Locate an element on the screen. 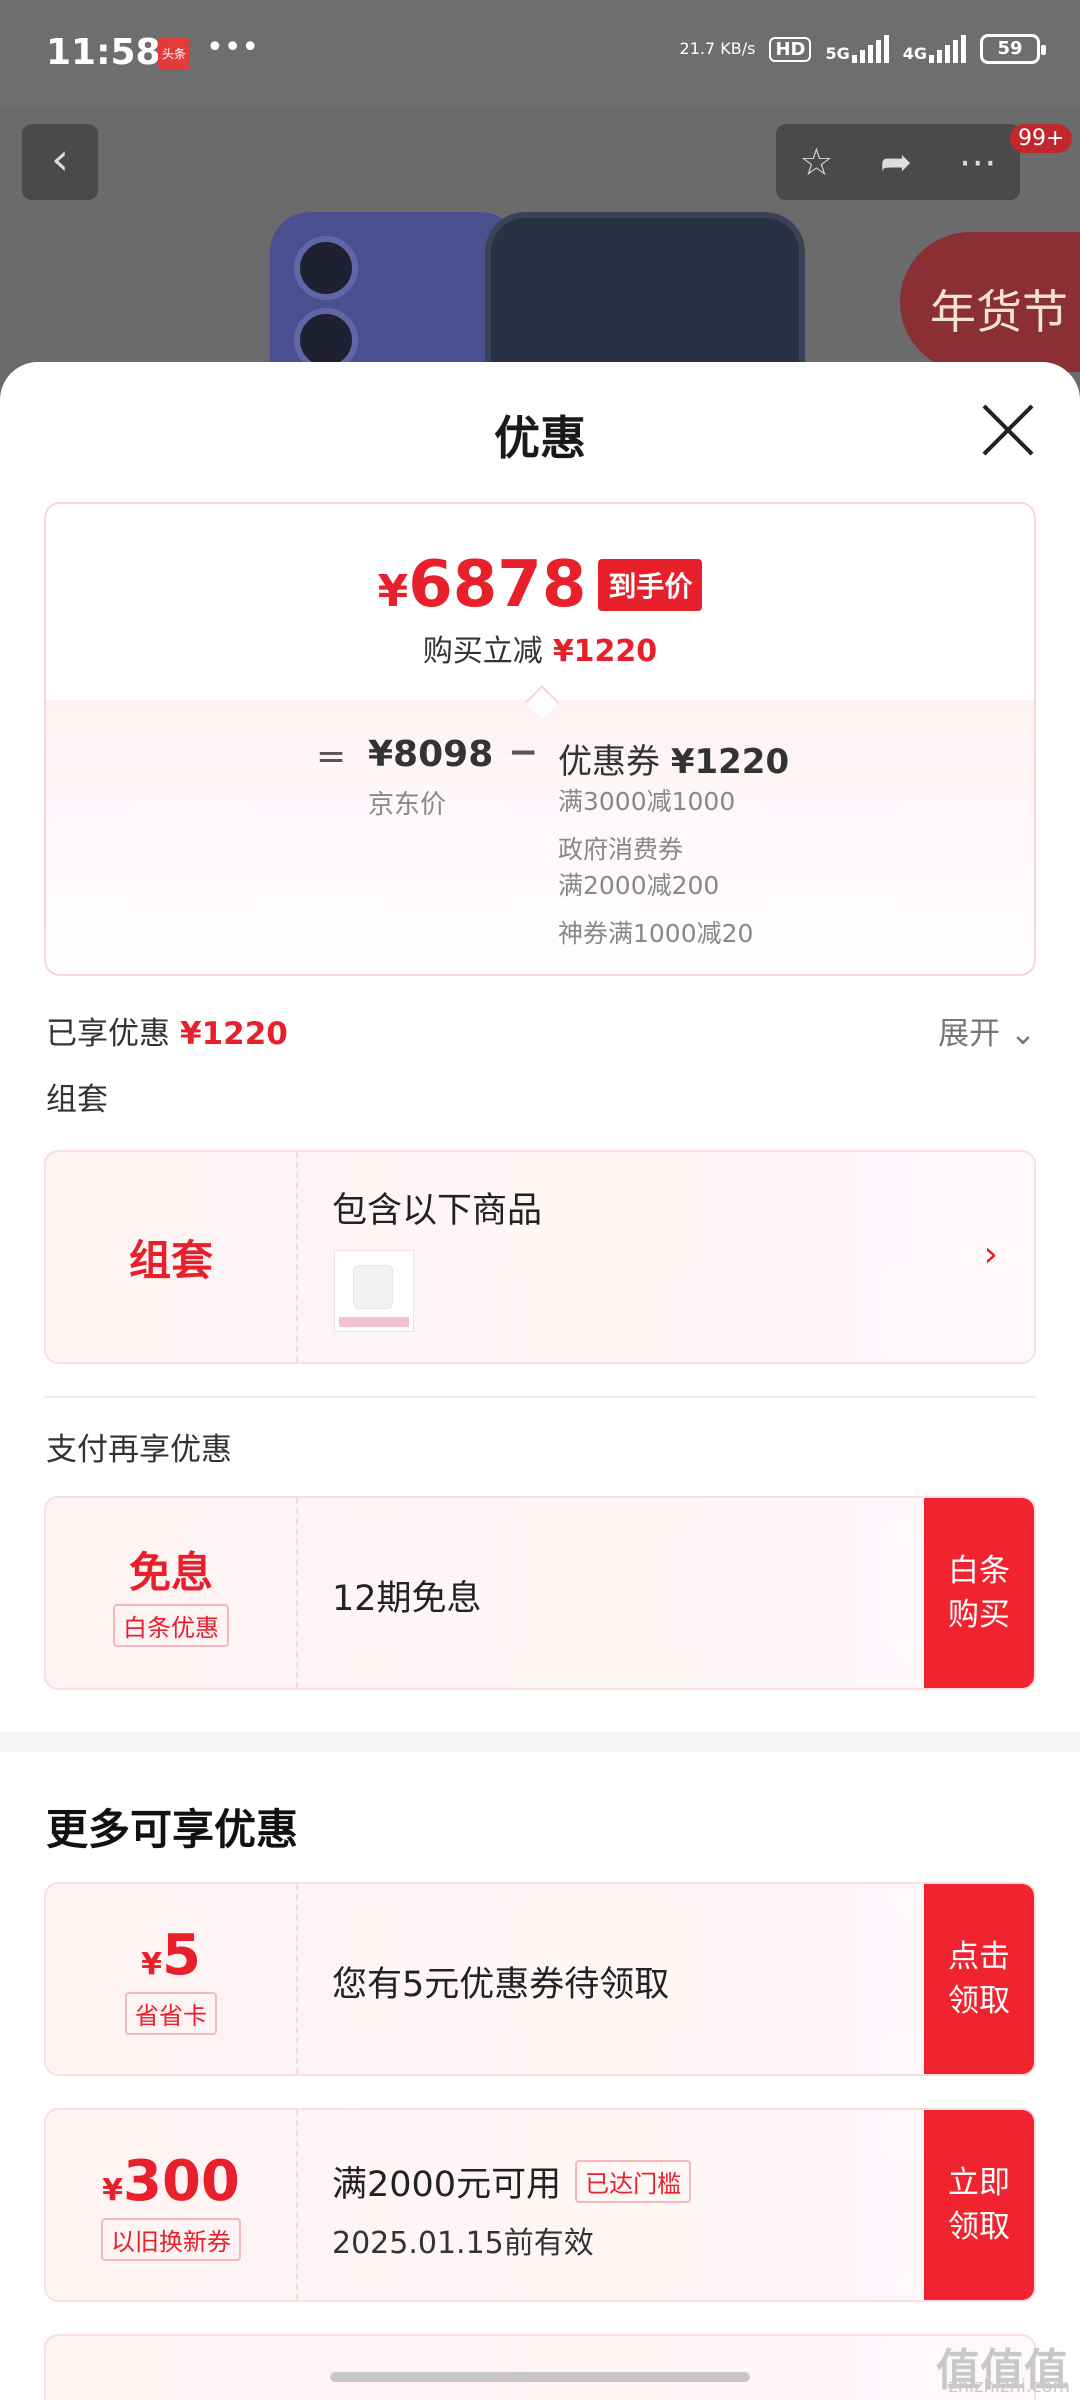 Image resolution: width=1080 pixels, height=2400 pixels. back-button: ‹ is located at coordinates (60, 162).